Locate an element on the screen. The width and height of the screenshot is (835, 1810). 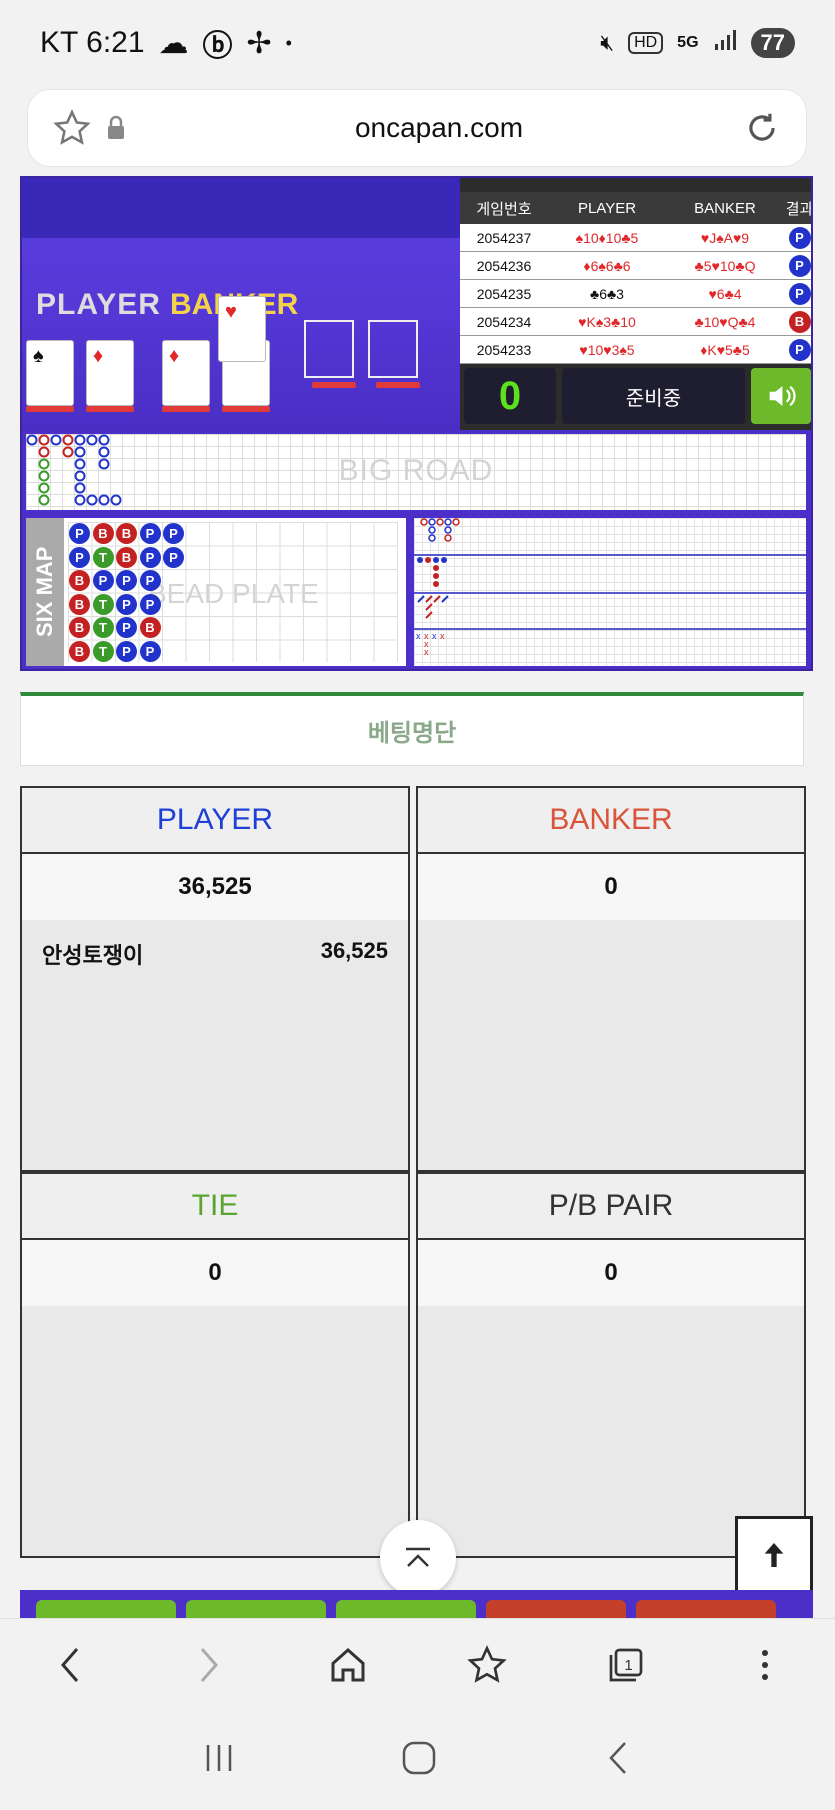
url-text: oncapan.com is located at coordinates (439, 128).